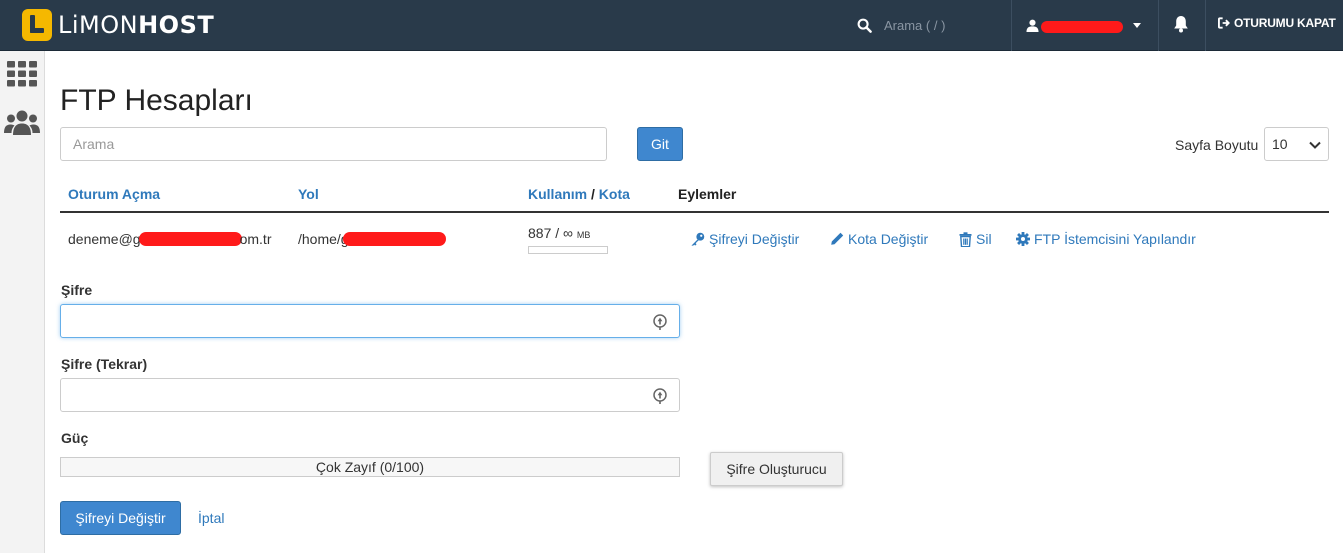 The width and height of the screenshot is (1343, 553). I want to click on usage-sep: /, so click(557, 233).